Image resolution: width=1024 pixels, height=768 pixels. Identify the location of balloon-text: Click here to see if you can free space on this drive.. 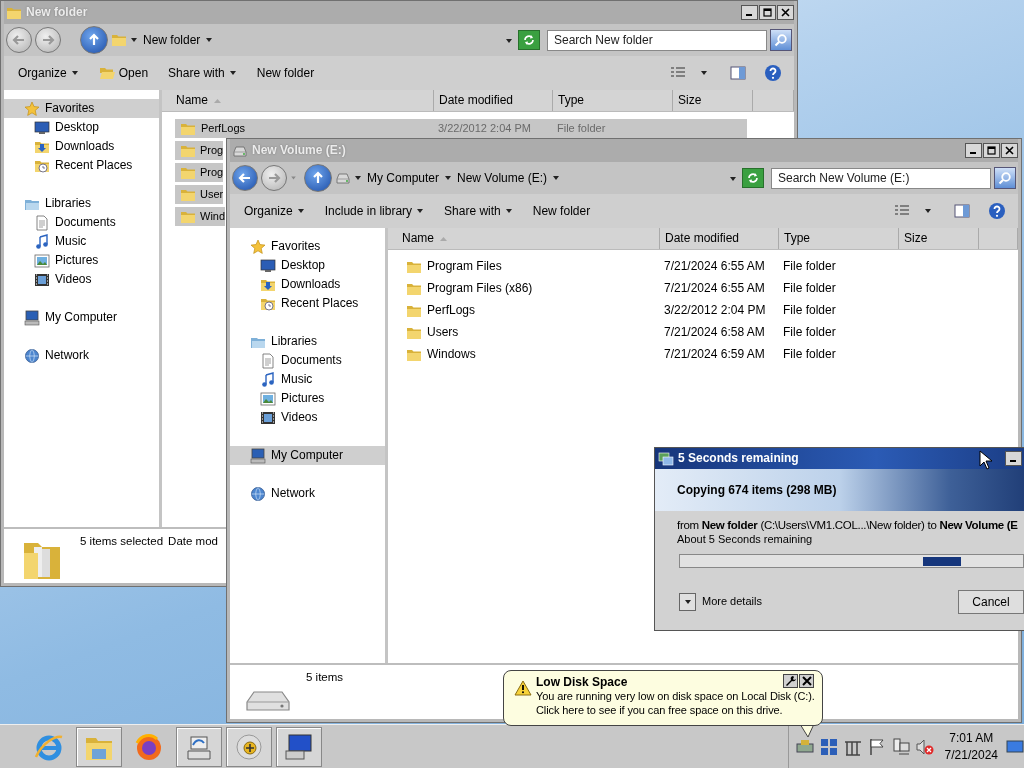
(659, 710).